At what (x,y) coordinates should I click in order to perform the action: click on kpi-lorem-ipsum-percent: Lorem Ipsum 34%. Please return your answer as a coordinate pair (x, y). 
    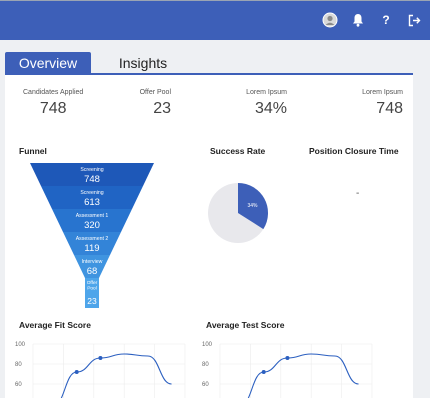
    Looking at the image, I should click on (266, 103).